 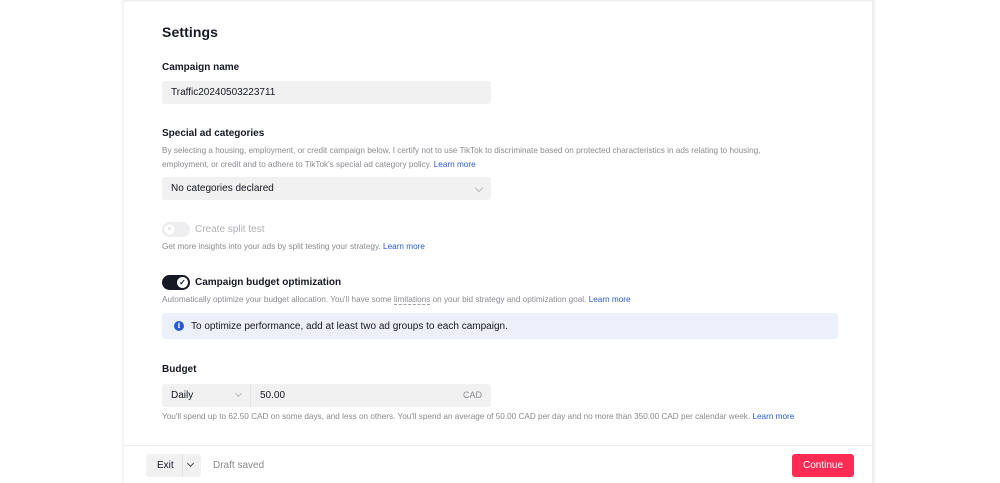 I want to click on close-icon: ×, so click(x=169, y=229).